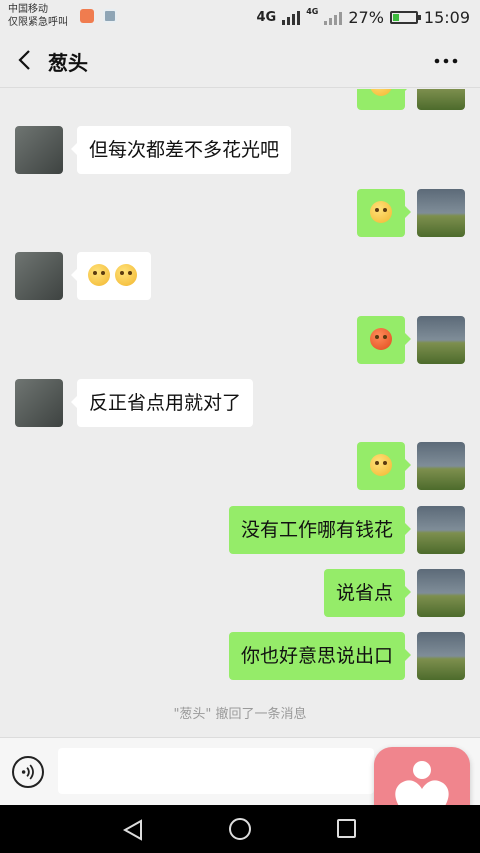  What do you see at coordinates (28, 9) in the screenshot?
I see `carrier-name: 中国移动` at bounding box center [28, 9].